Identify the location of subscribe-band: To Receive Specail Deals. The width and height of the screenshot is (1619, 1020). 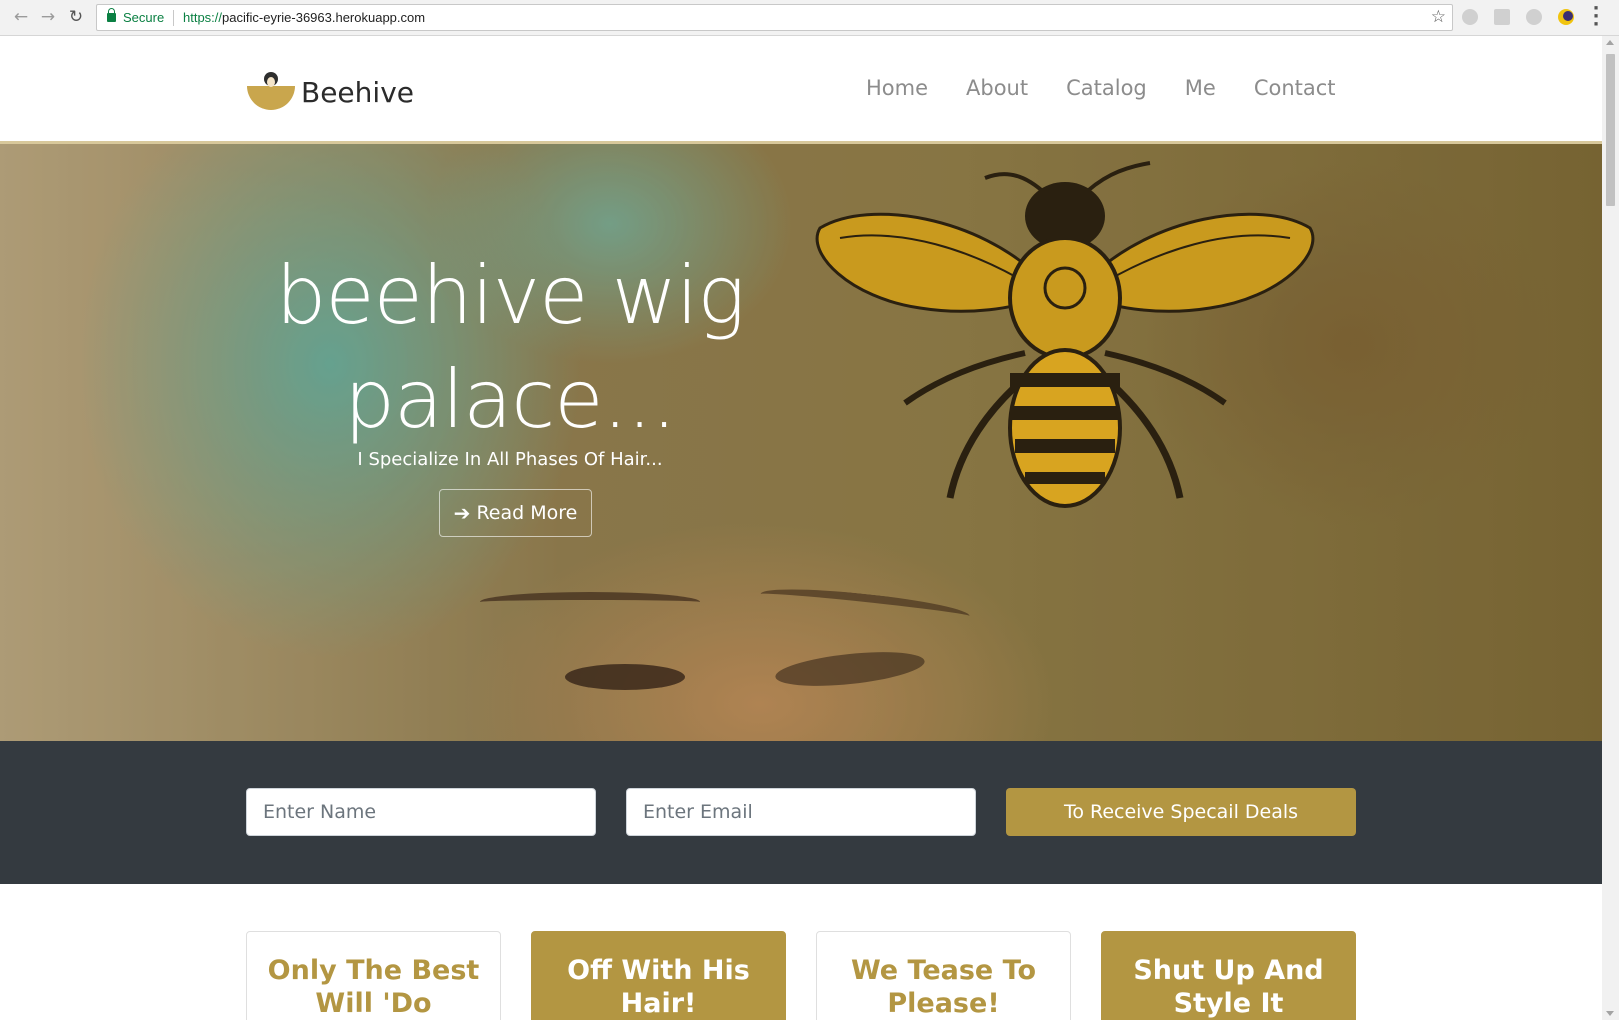
(801, 812).